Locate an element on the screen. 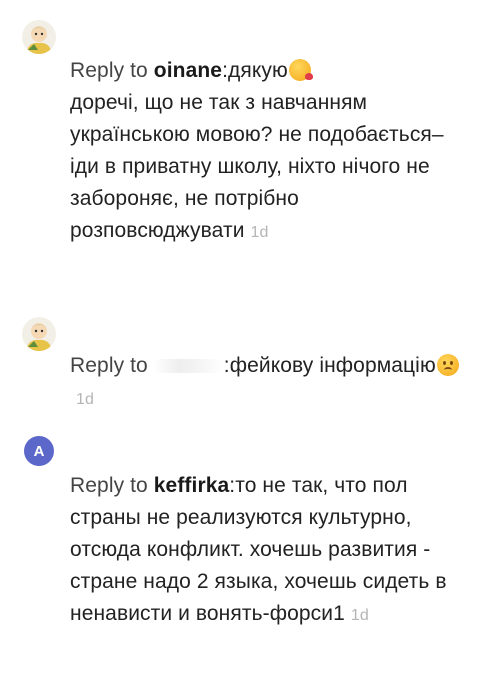 The width and height of the screenshot is (483, 673). kissing-heart-emoji-icon is located at coordinates (300, 70).